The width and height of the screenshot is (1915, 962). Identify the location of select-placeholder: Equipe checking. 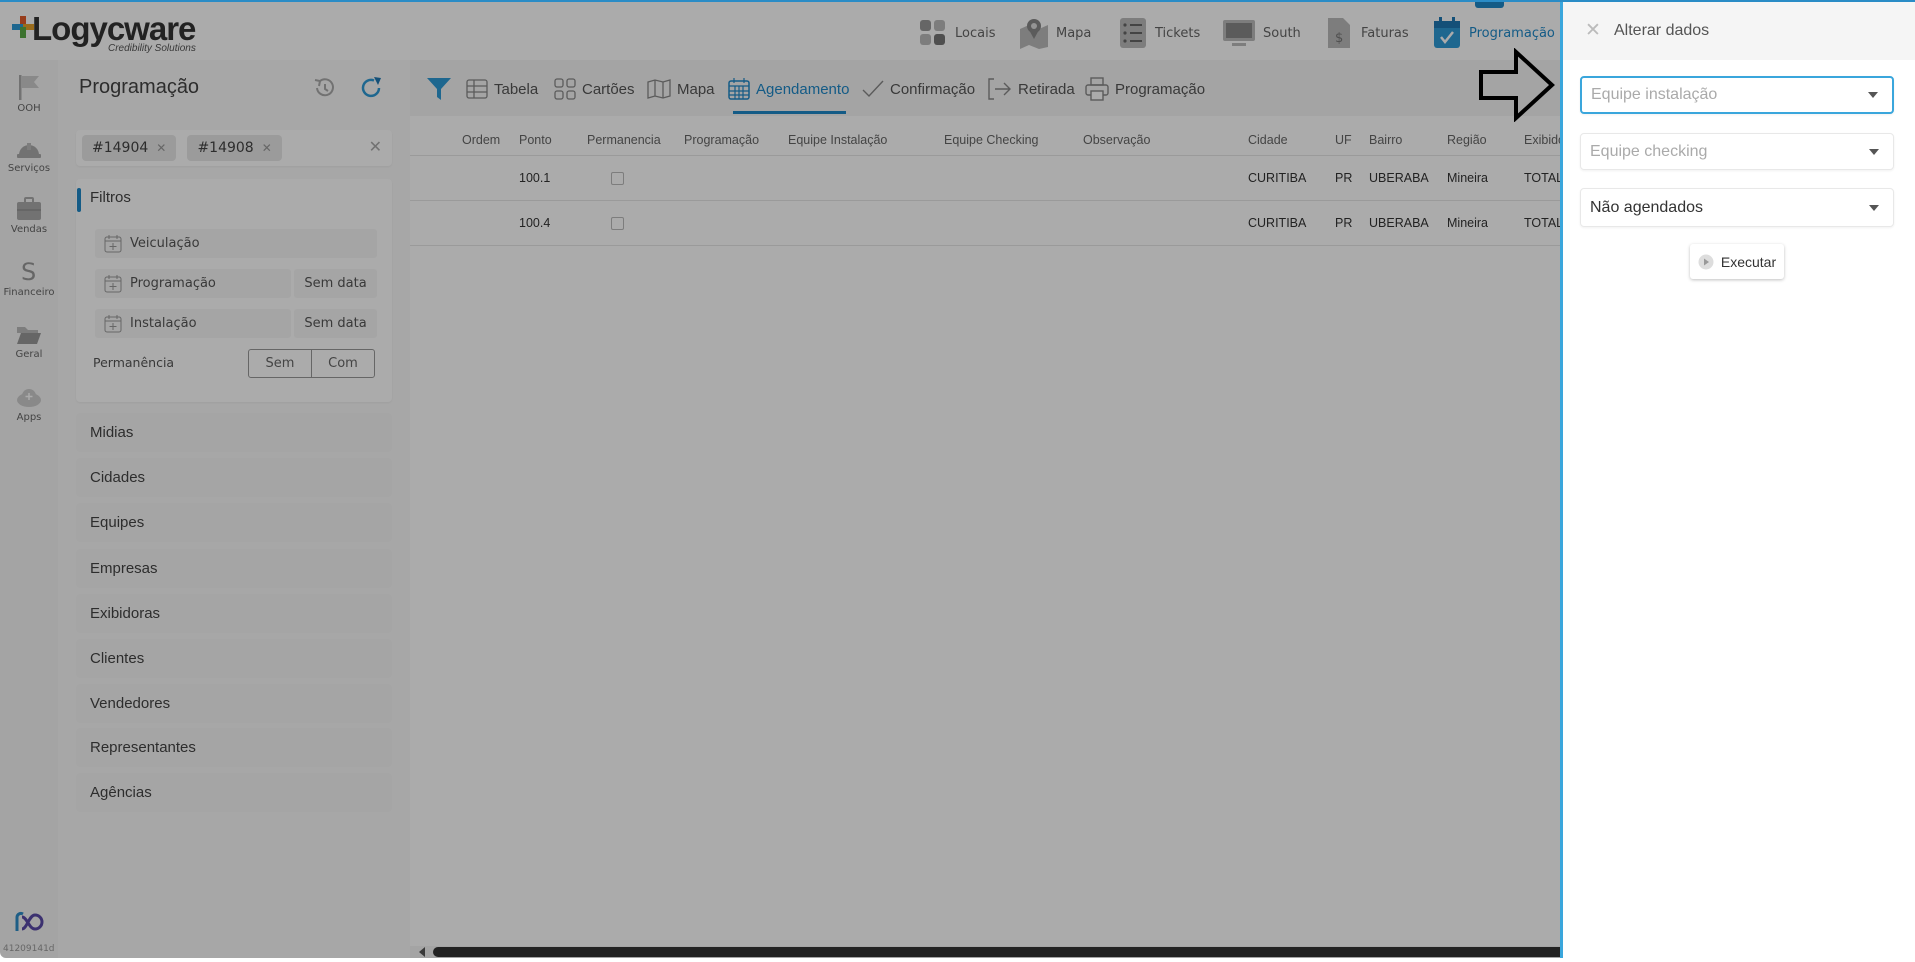
(1649, 151).